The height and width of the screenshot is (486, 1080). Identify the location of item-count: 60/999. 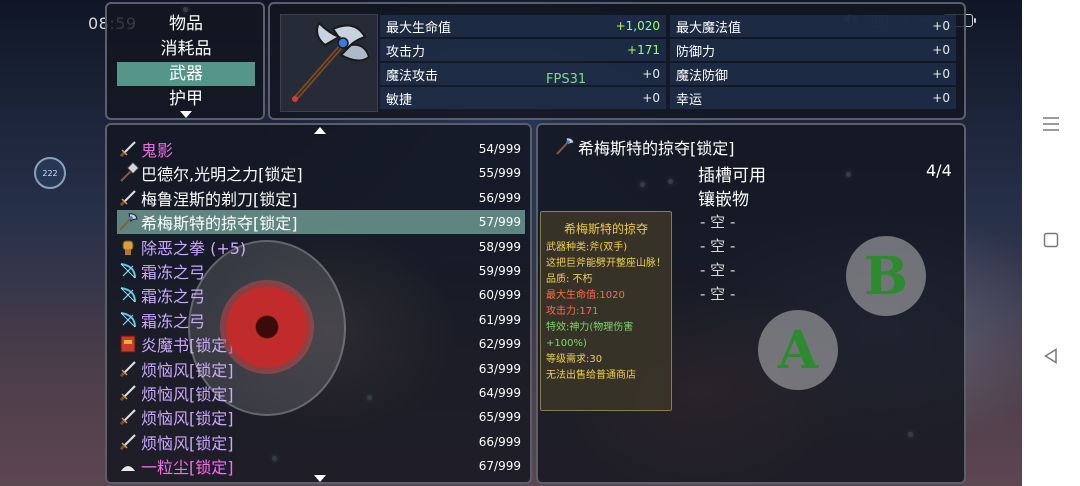
(499, 295).